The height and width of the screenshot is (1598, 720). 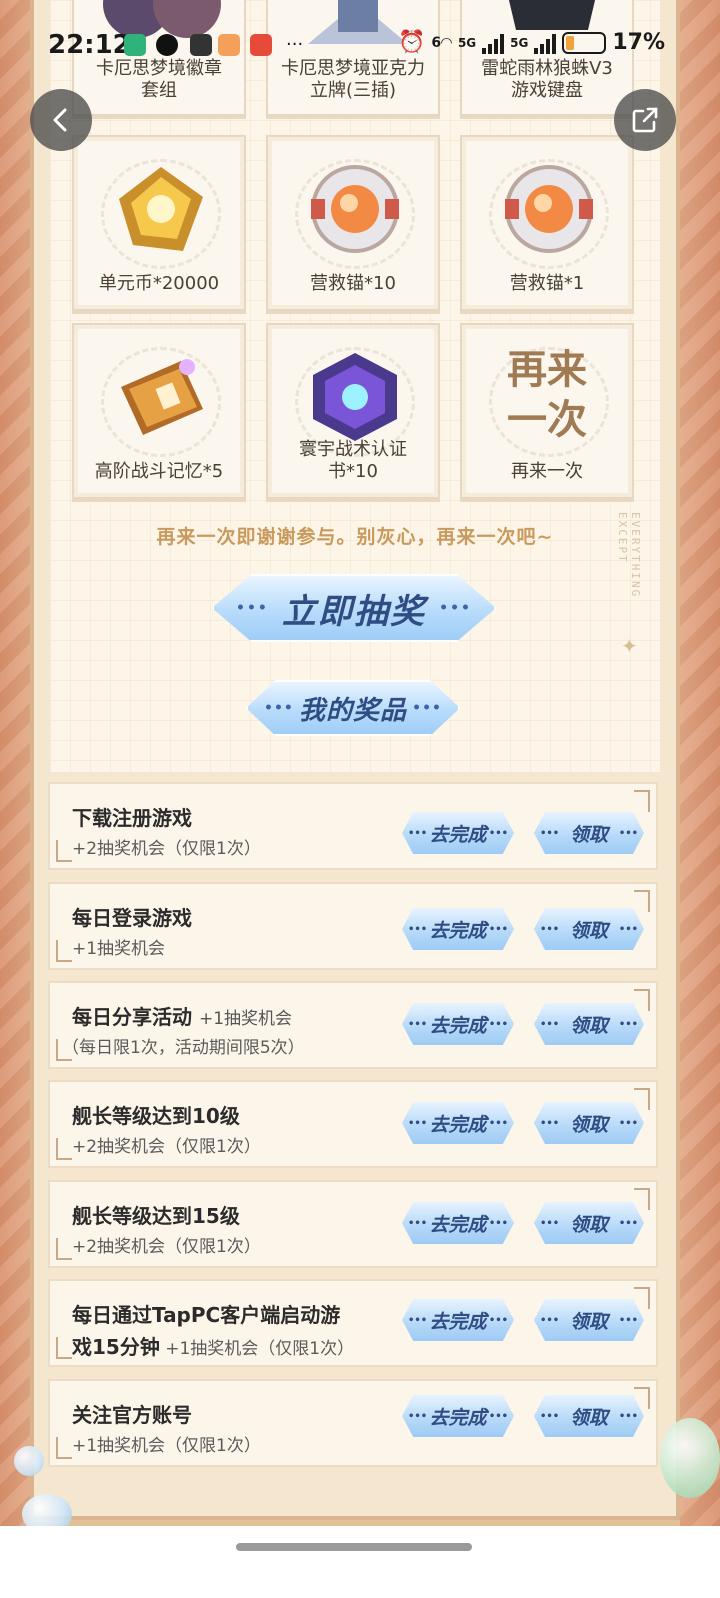 I want to click on coin-icon, so click(x=161, y=209).